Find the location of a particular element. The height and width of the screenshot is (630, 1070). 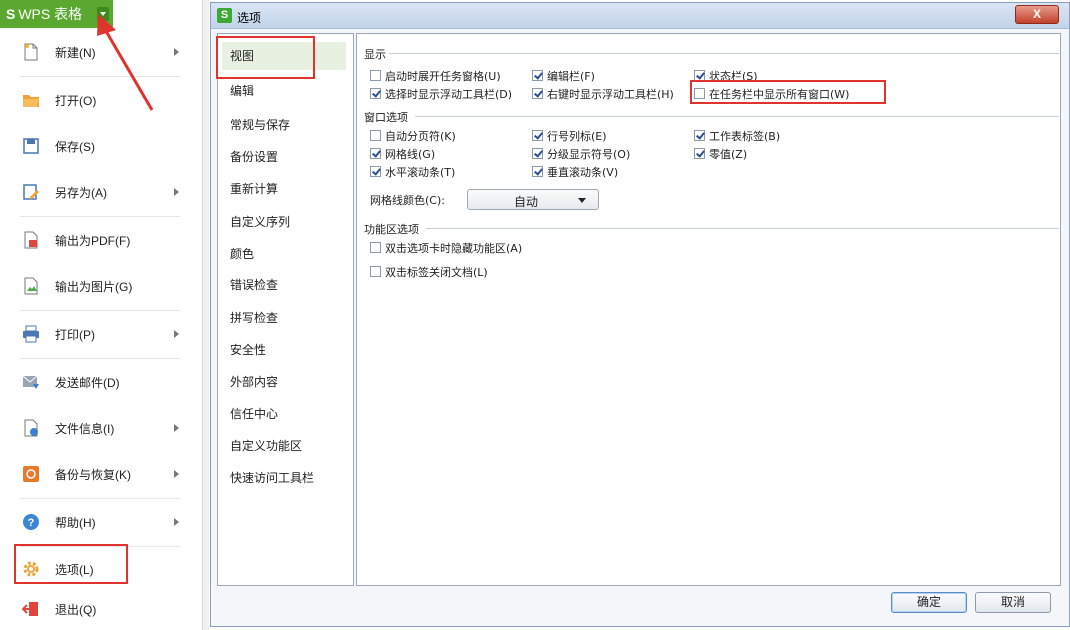

annotation-arrow is located at coordinates (125, 62).